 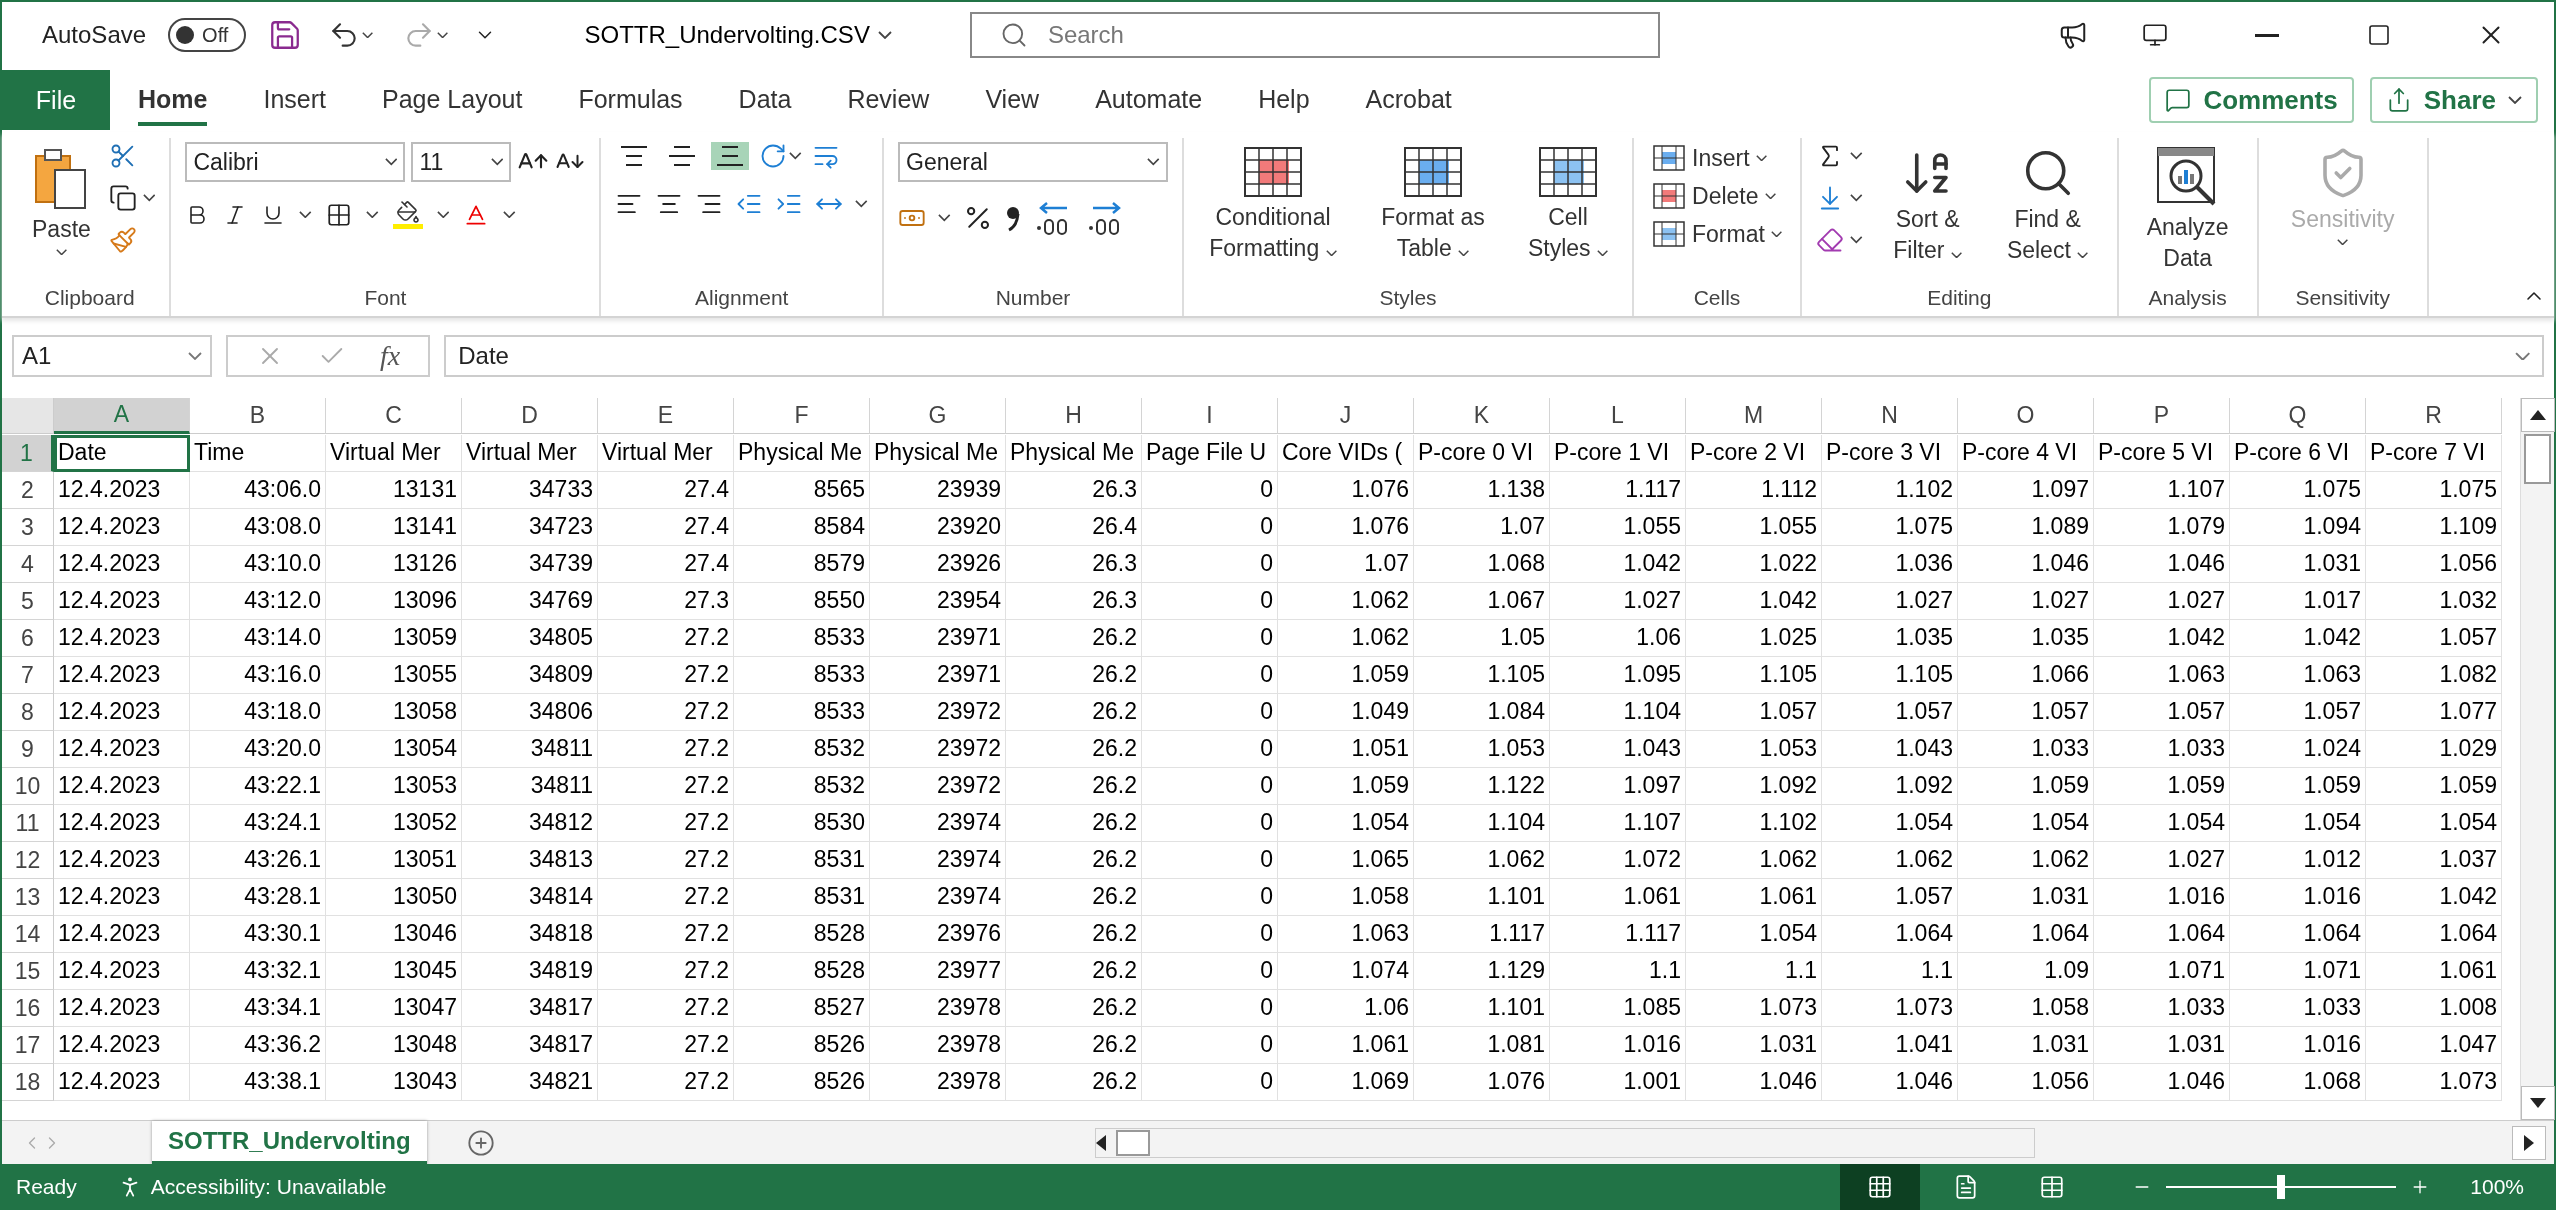 What do you see at coordinates (122, 601) in the screenshot?
I see `table-cell: 12.4.2023` at bounding box center [122, 601].